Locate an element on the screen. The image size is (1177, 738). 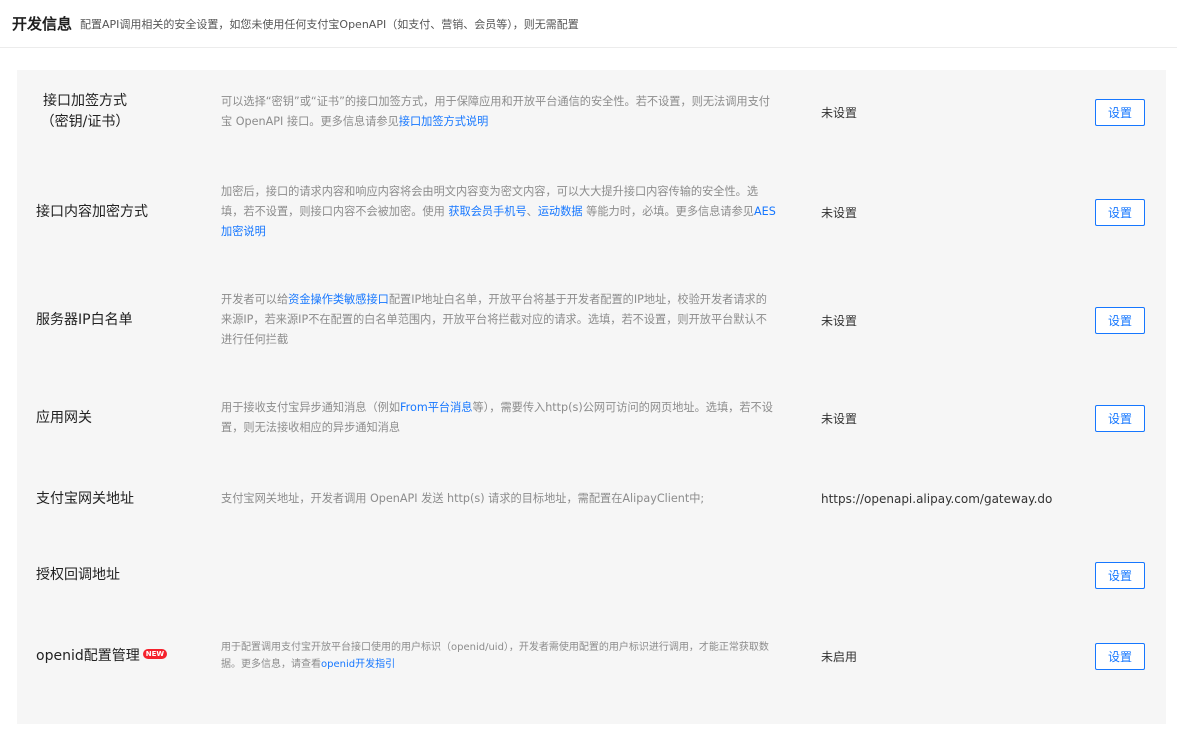
set-openid-config-button: 设置 is located at coordinates (1120, 656).